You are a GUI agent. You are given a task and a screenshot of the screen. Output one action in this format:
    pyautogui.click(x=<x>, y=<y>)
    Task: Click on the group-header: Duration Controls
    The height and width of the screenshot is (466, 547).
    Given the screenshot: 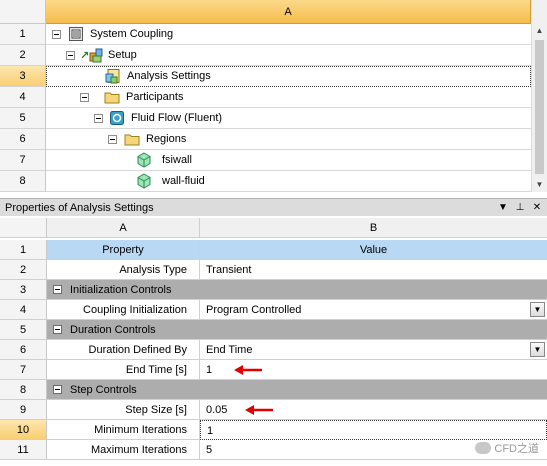 What is the action you would take?
    pyautogui.click(x=297, y=330)
    